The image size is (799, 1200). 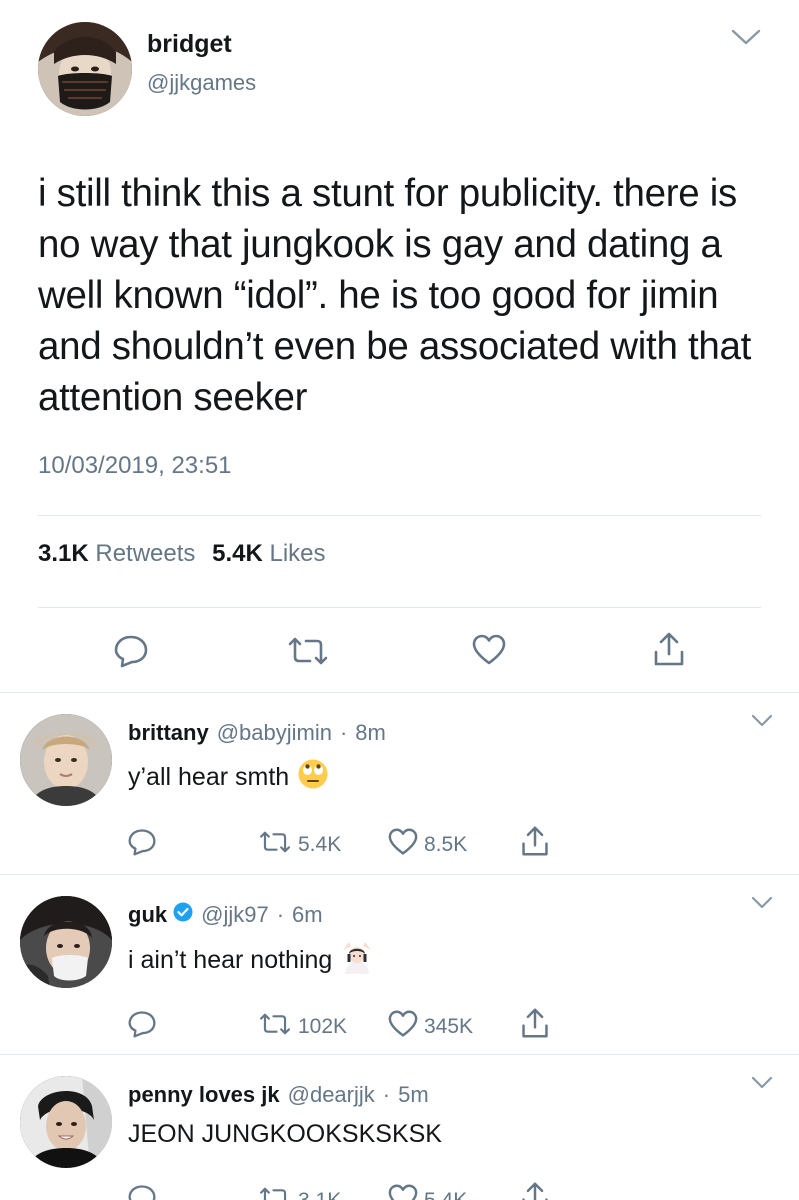 I want to click on reply-text-row: y’all hear smth, so click(x=228, y=777).